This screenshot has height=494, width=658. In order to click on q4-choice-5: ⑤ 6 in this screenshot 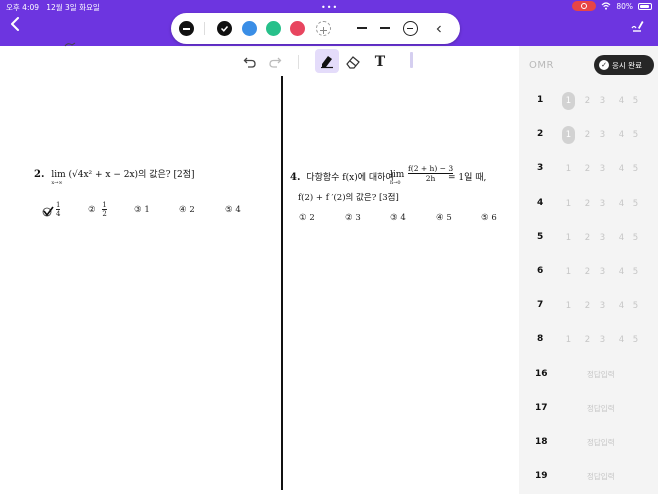, I will do `click(489, 218)`.